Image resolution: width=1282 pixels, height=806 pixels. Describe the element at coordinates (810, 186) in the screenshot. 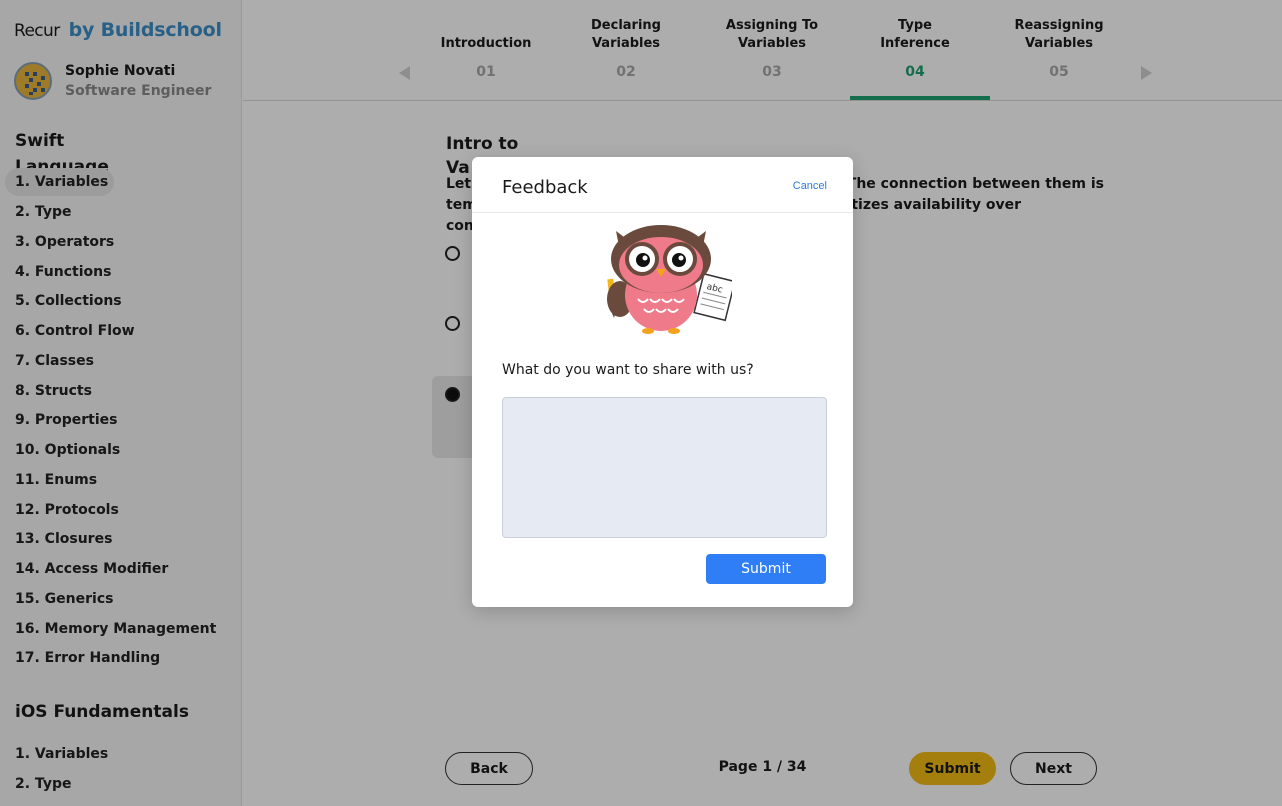

I see `cancel-link: Cancel` at that location.